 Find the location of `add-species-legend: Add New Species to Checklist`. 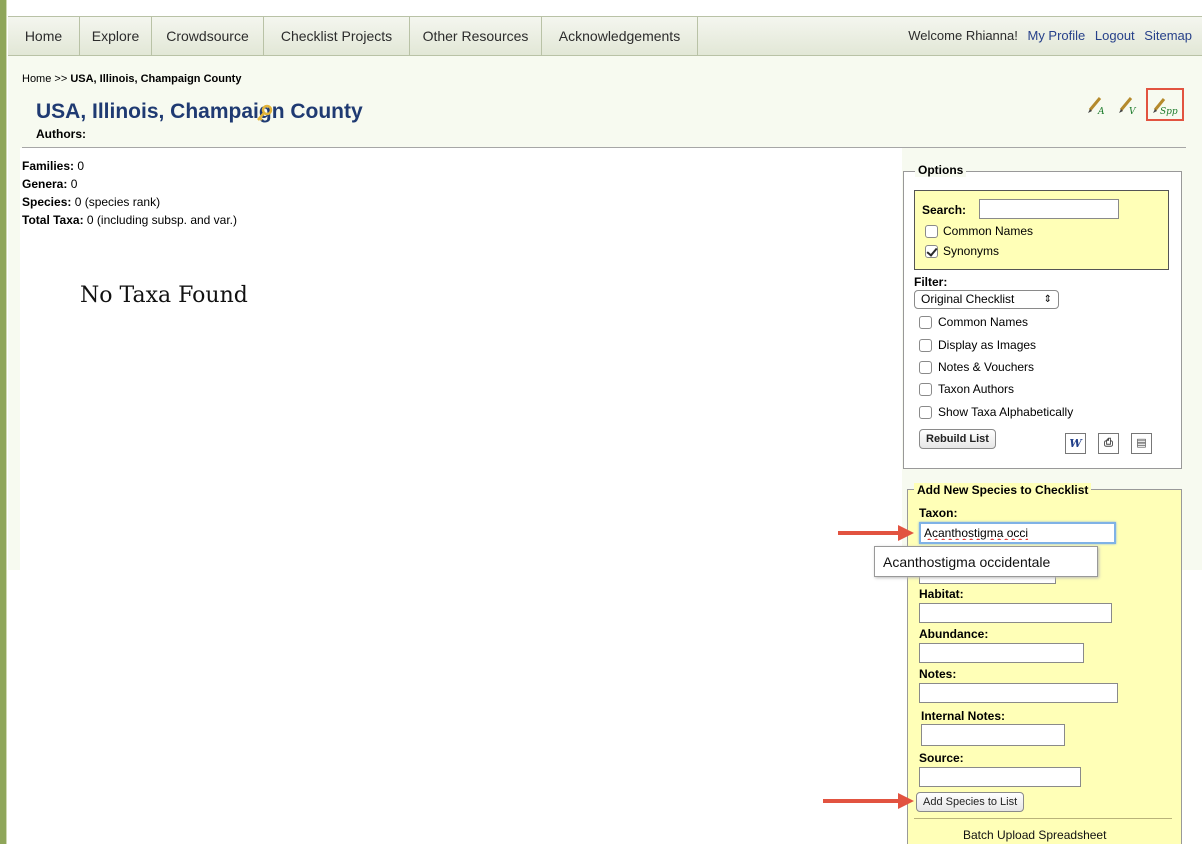

add-species-legend: Add New Species to Checklist is located at coordinates (1003, 490).